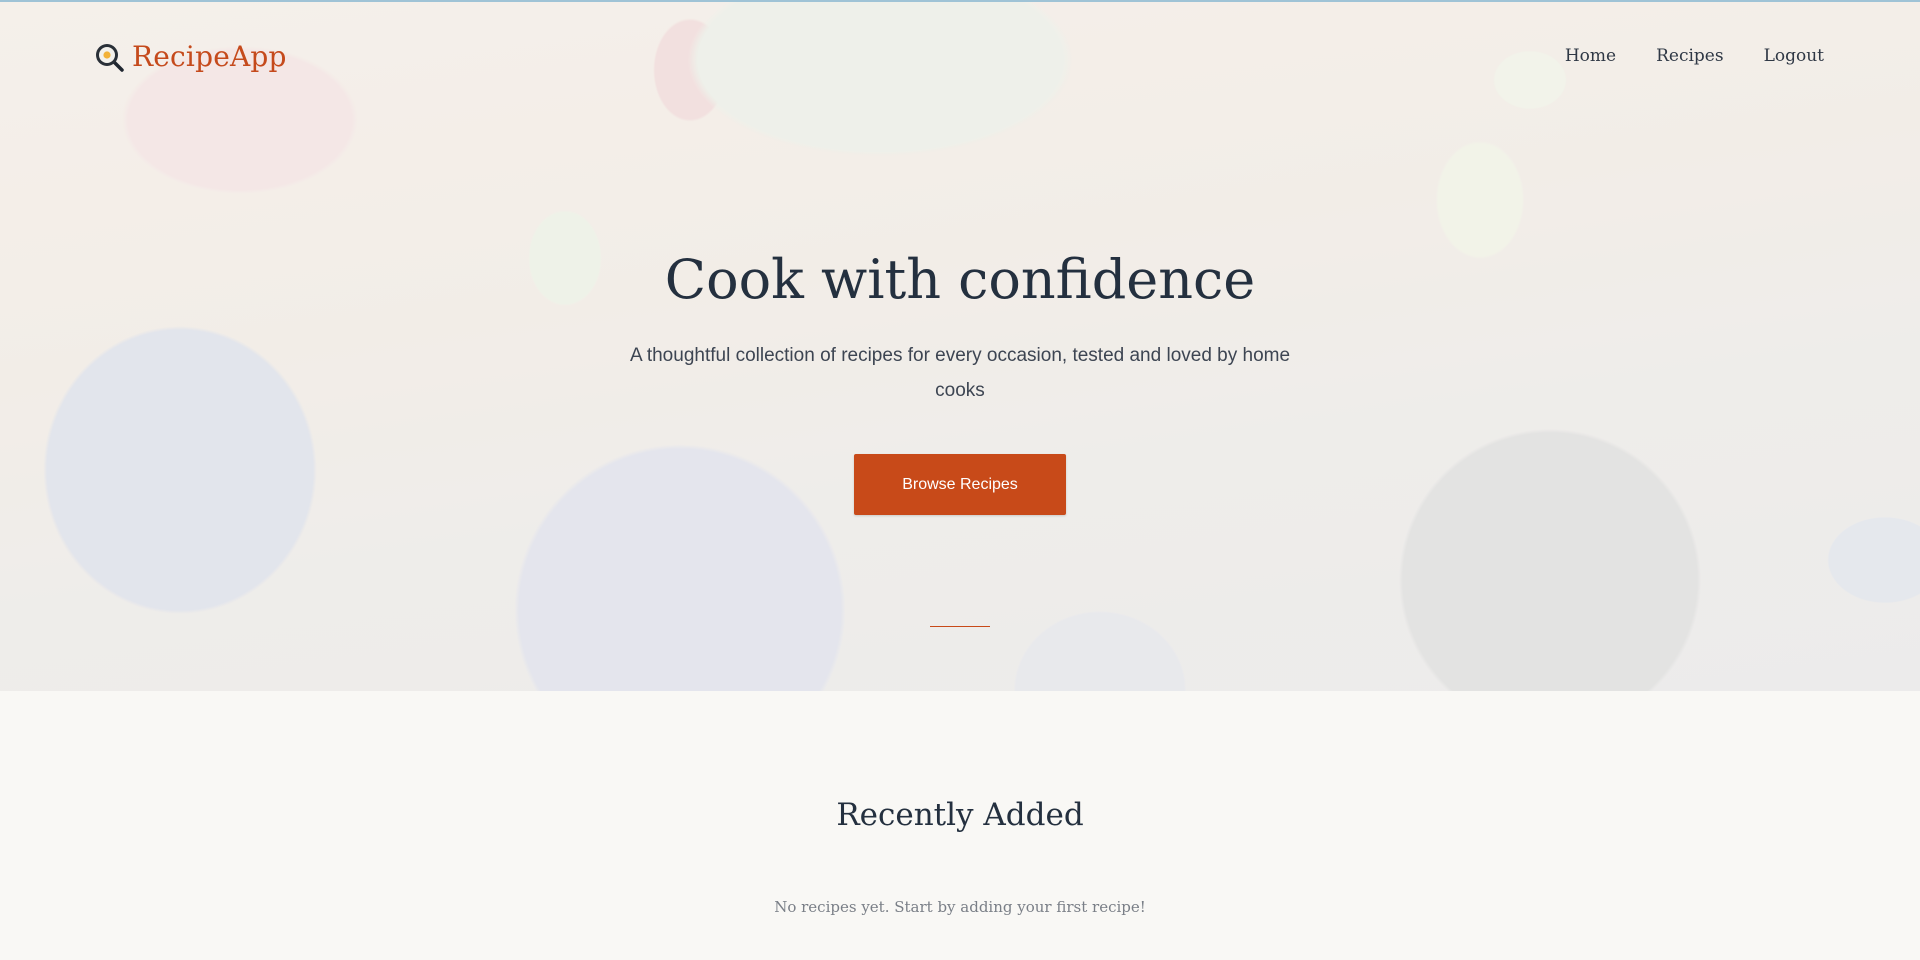 The height and width of the screenshot is (960, 1920). What do you see at coordinates (1794, 56) in the screenshot?
I see `nav-link-logout: Logout` at bounding box center [1794, 56].